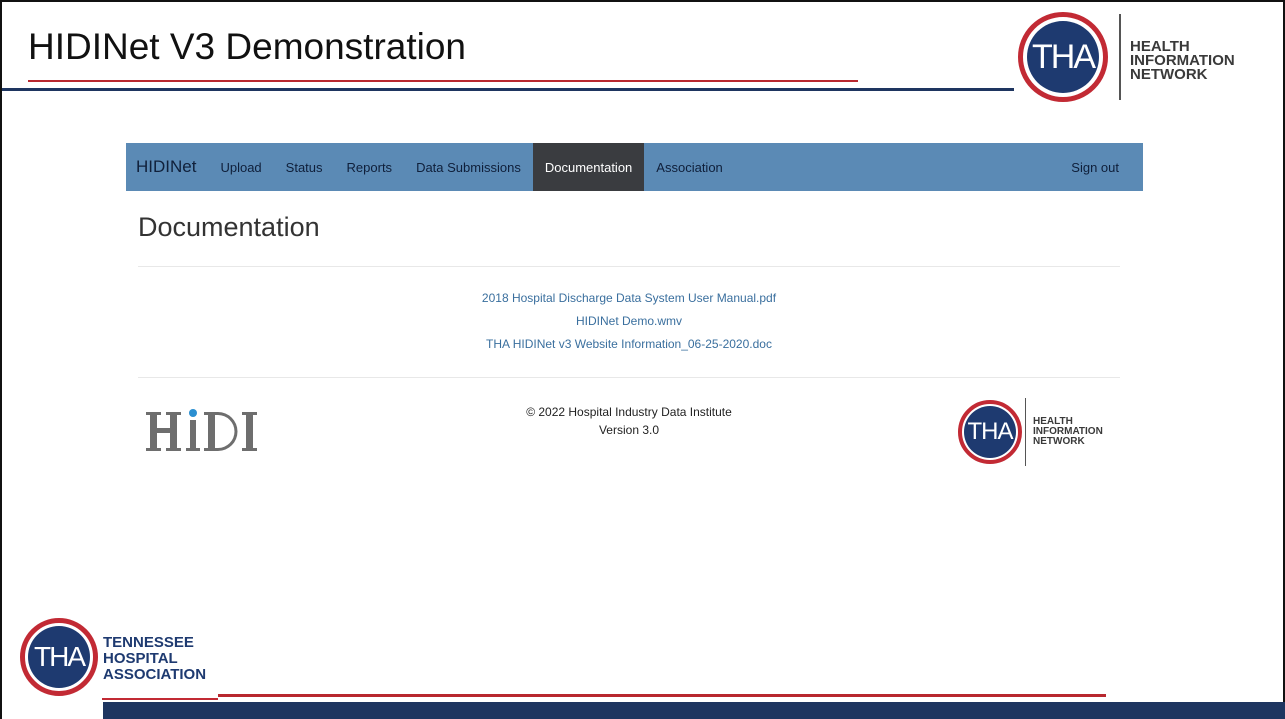 The width and height of the screenshot is (1285, 719). Describe the element at coordinates (247, 46) in the screenshot. I see `slide-title: HIDINet V3 Demonstration` at that location.